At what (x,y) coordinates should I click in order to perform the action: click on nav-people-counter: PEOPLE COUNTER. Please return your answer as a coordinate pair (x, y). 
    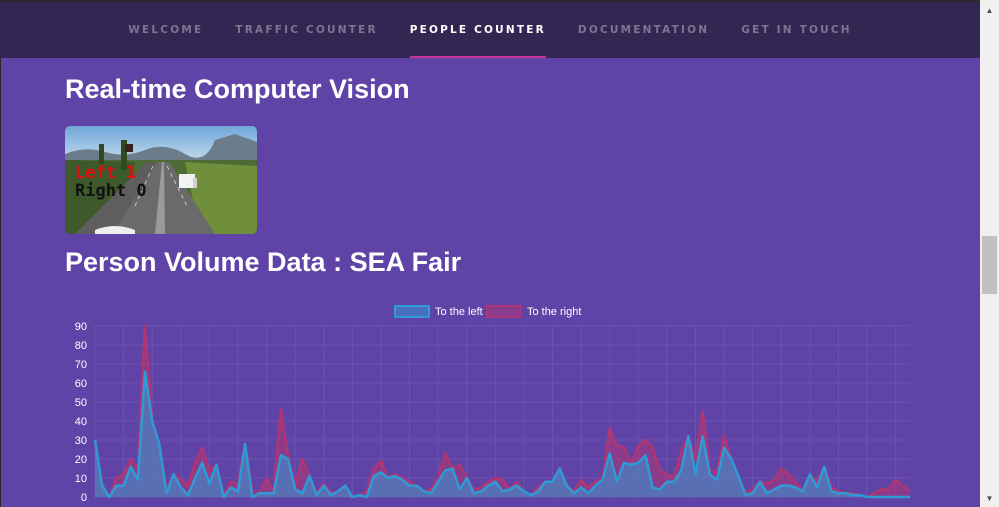
    Looking at the image, I should click on (478, 30).